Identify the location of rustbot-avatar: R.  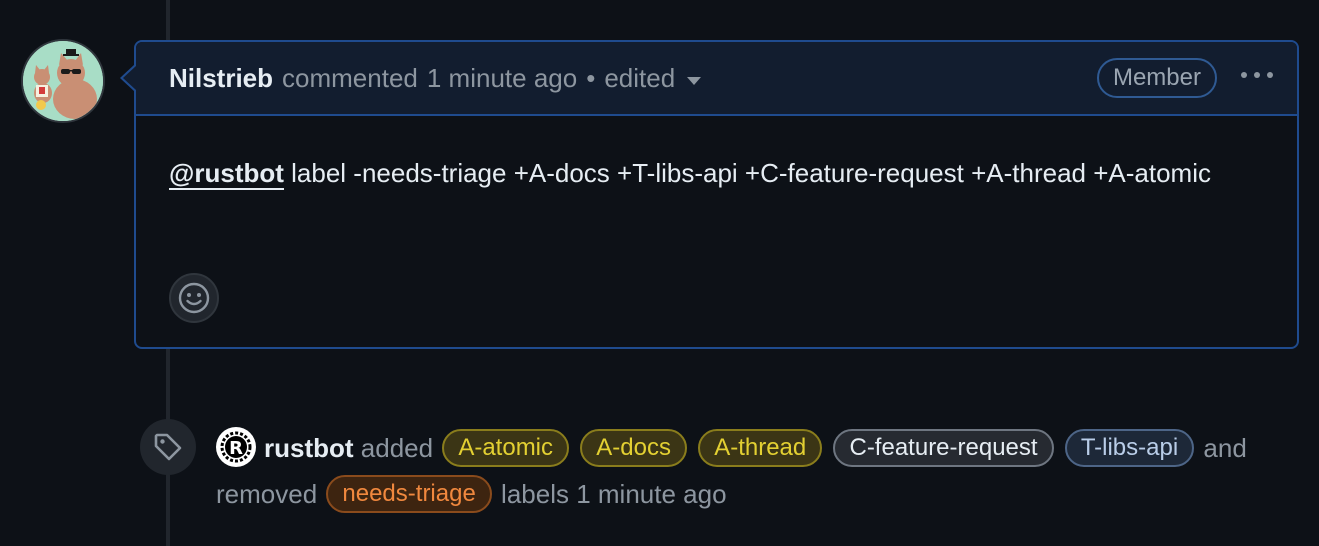
(236, 447).